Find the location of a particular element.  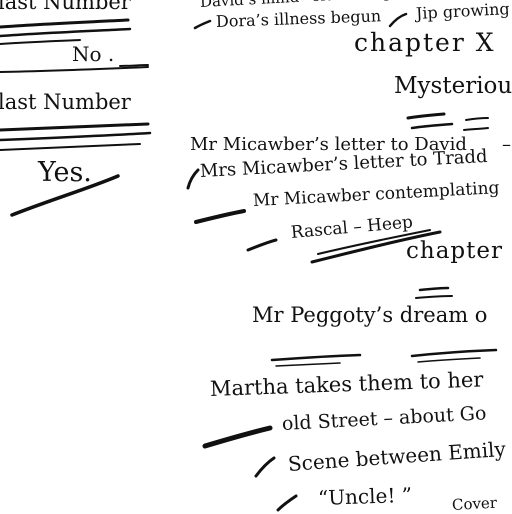

no-label: No . is located at coordinates (93, 54).